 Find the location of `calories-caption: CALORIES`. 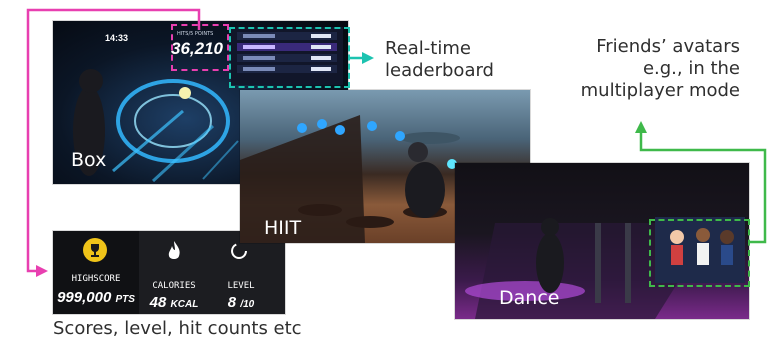

calories-caption: CALORIES is located at coordinates (174, 286).